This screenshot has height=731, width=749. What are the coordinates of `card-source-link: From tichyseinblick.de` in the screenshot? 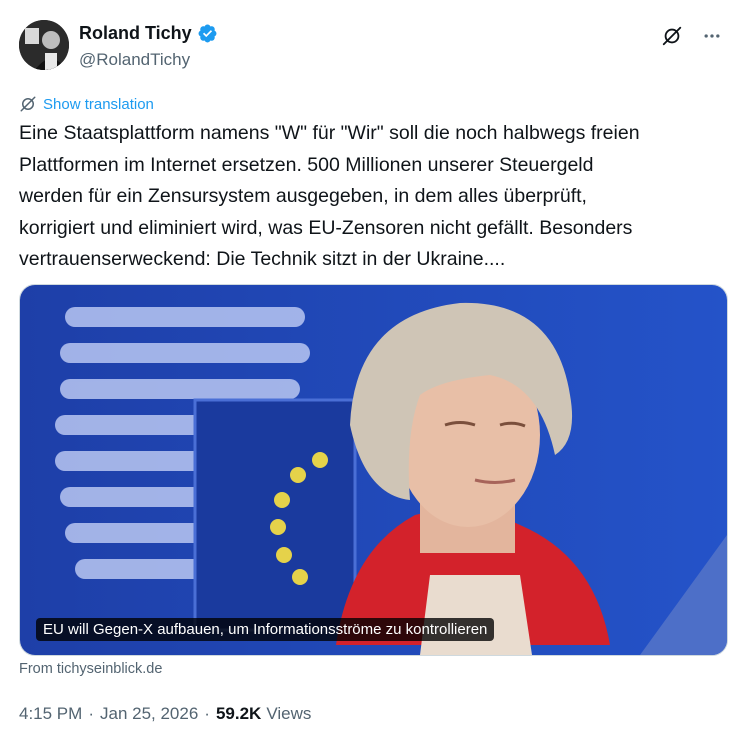 It's located at (90, 669).